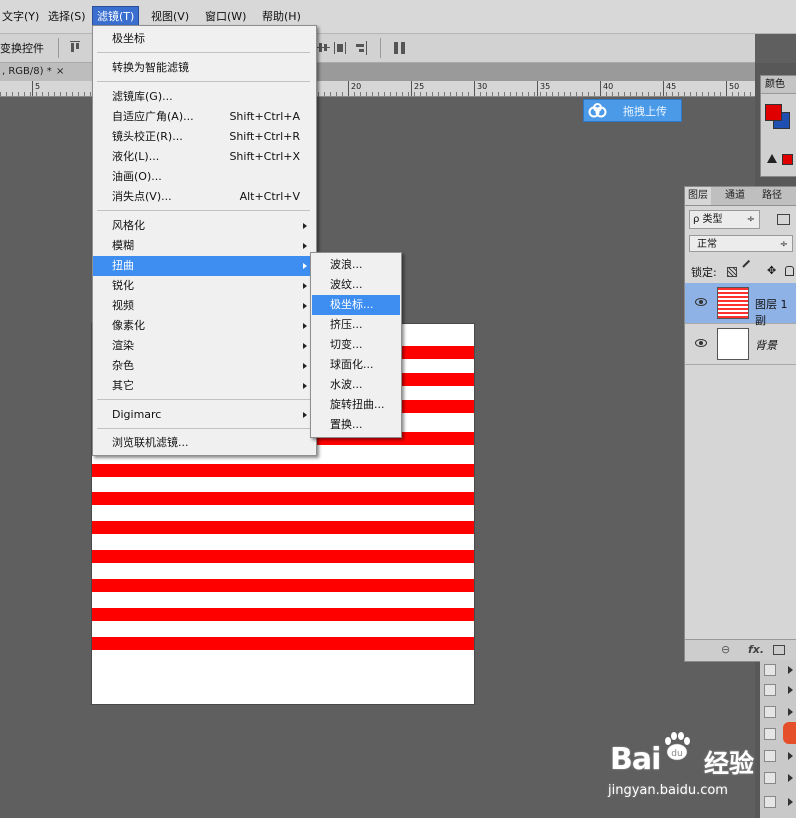 The image size is (796, 818). I want to click on lock-position-icon: ✥, so click(771, 270).